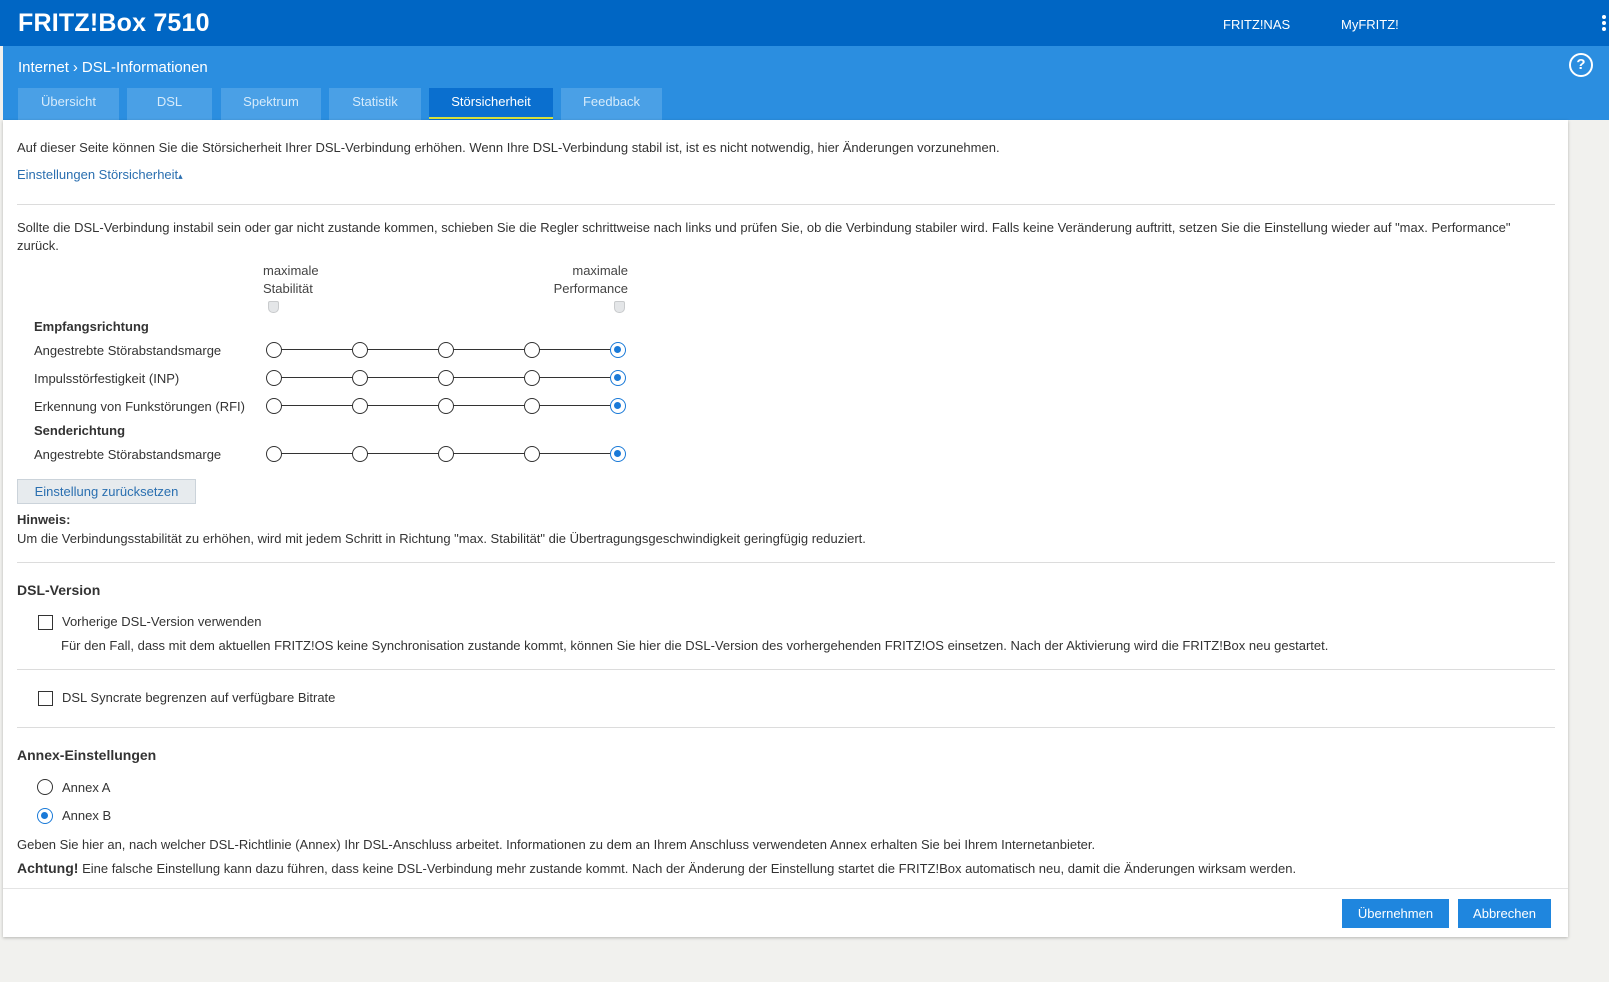  I want to click on previous-dsl-version-label: Vorherige DSL-Version verwenden, so click(161, 621).